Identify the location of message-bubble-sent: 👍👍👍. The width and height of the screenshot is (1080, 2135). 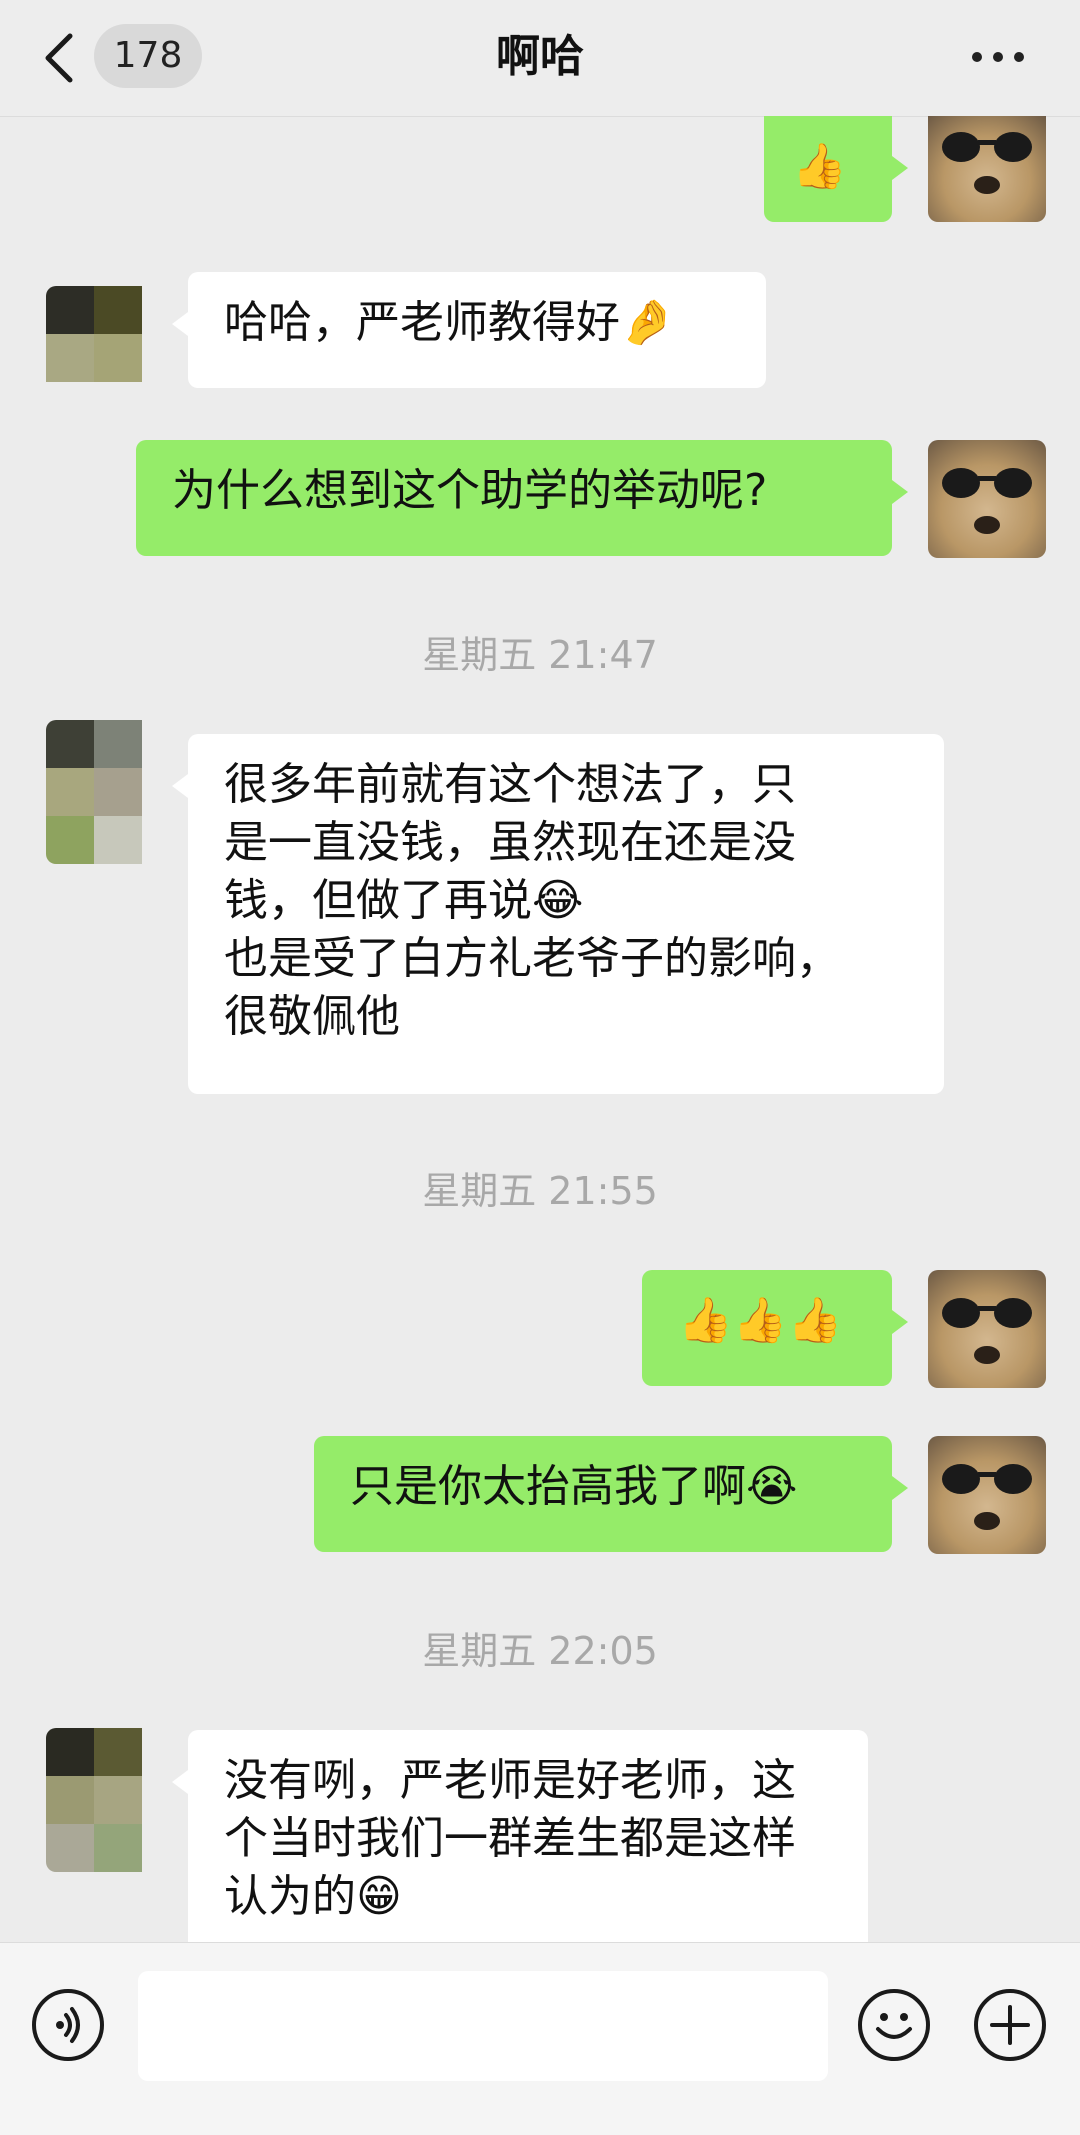
(775, 1328).